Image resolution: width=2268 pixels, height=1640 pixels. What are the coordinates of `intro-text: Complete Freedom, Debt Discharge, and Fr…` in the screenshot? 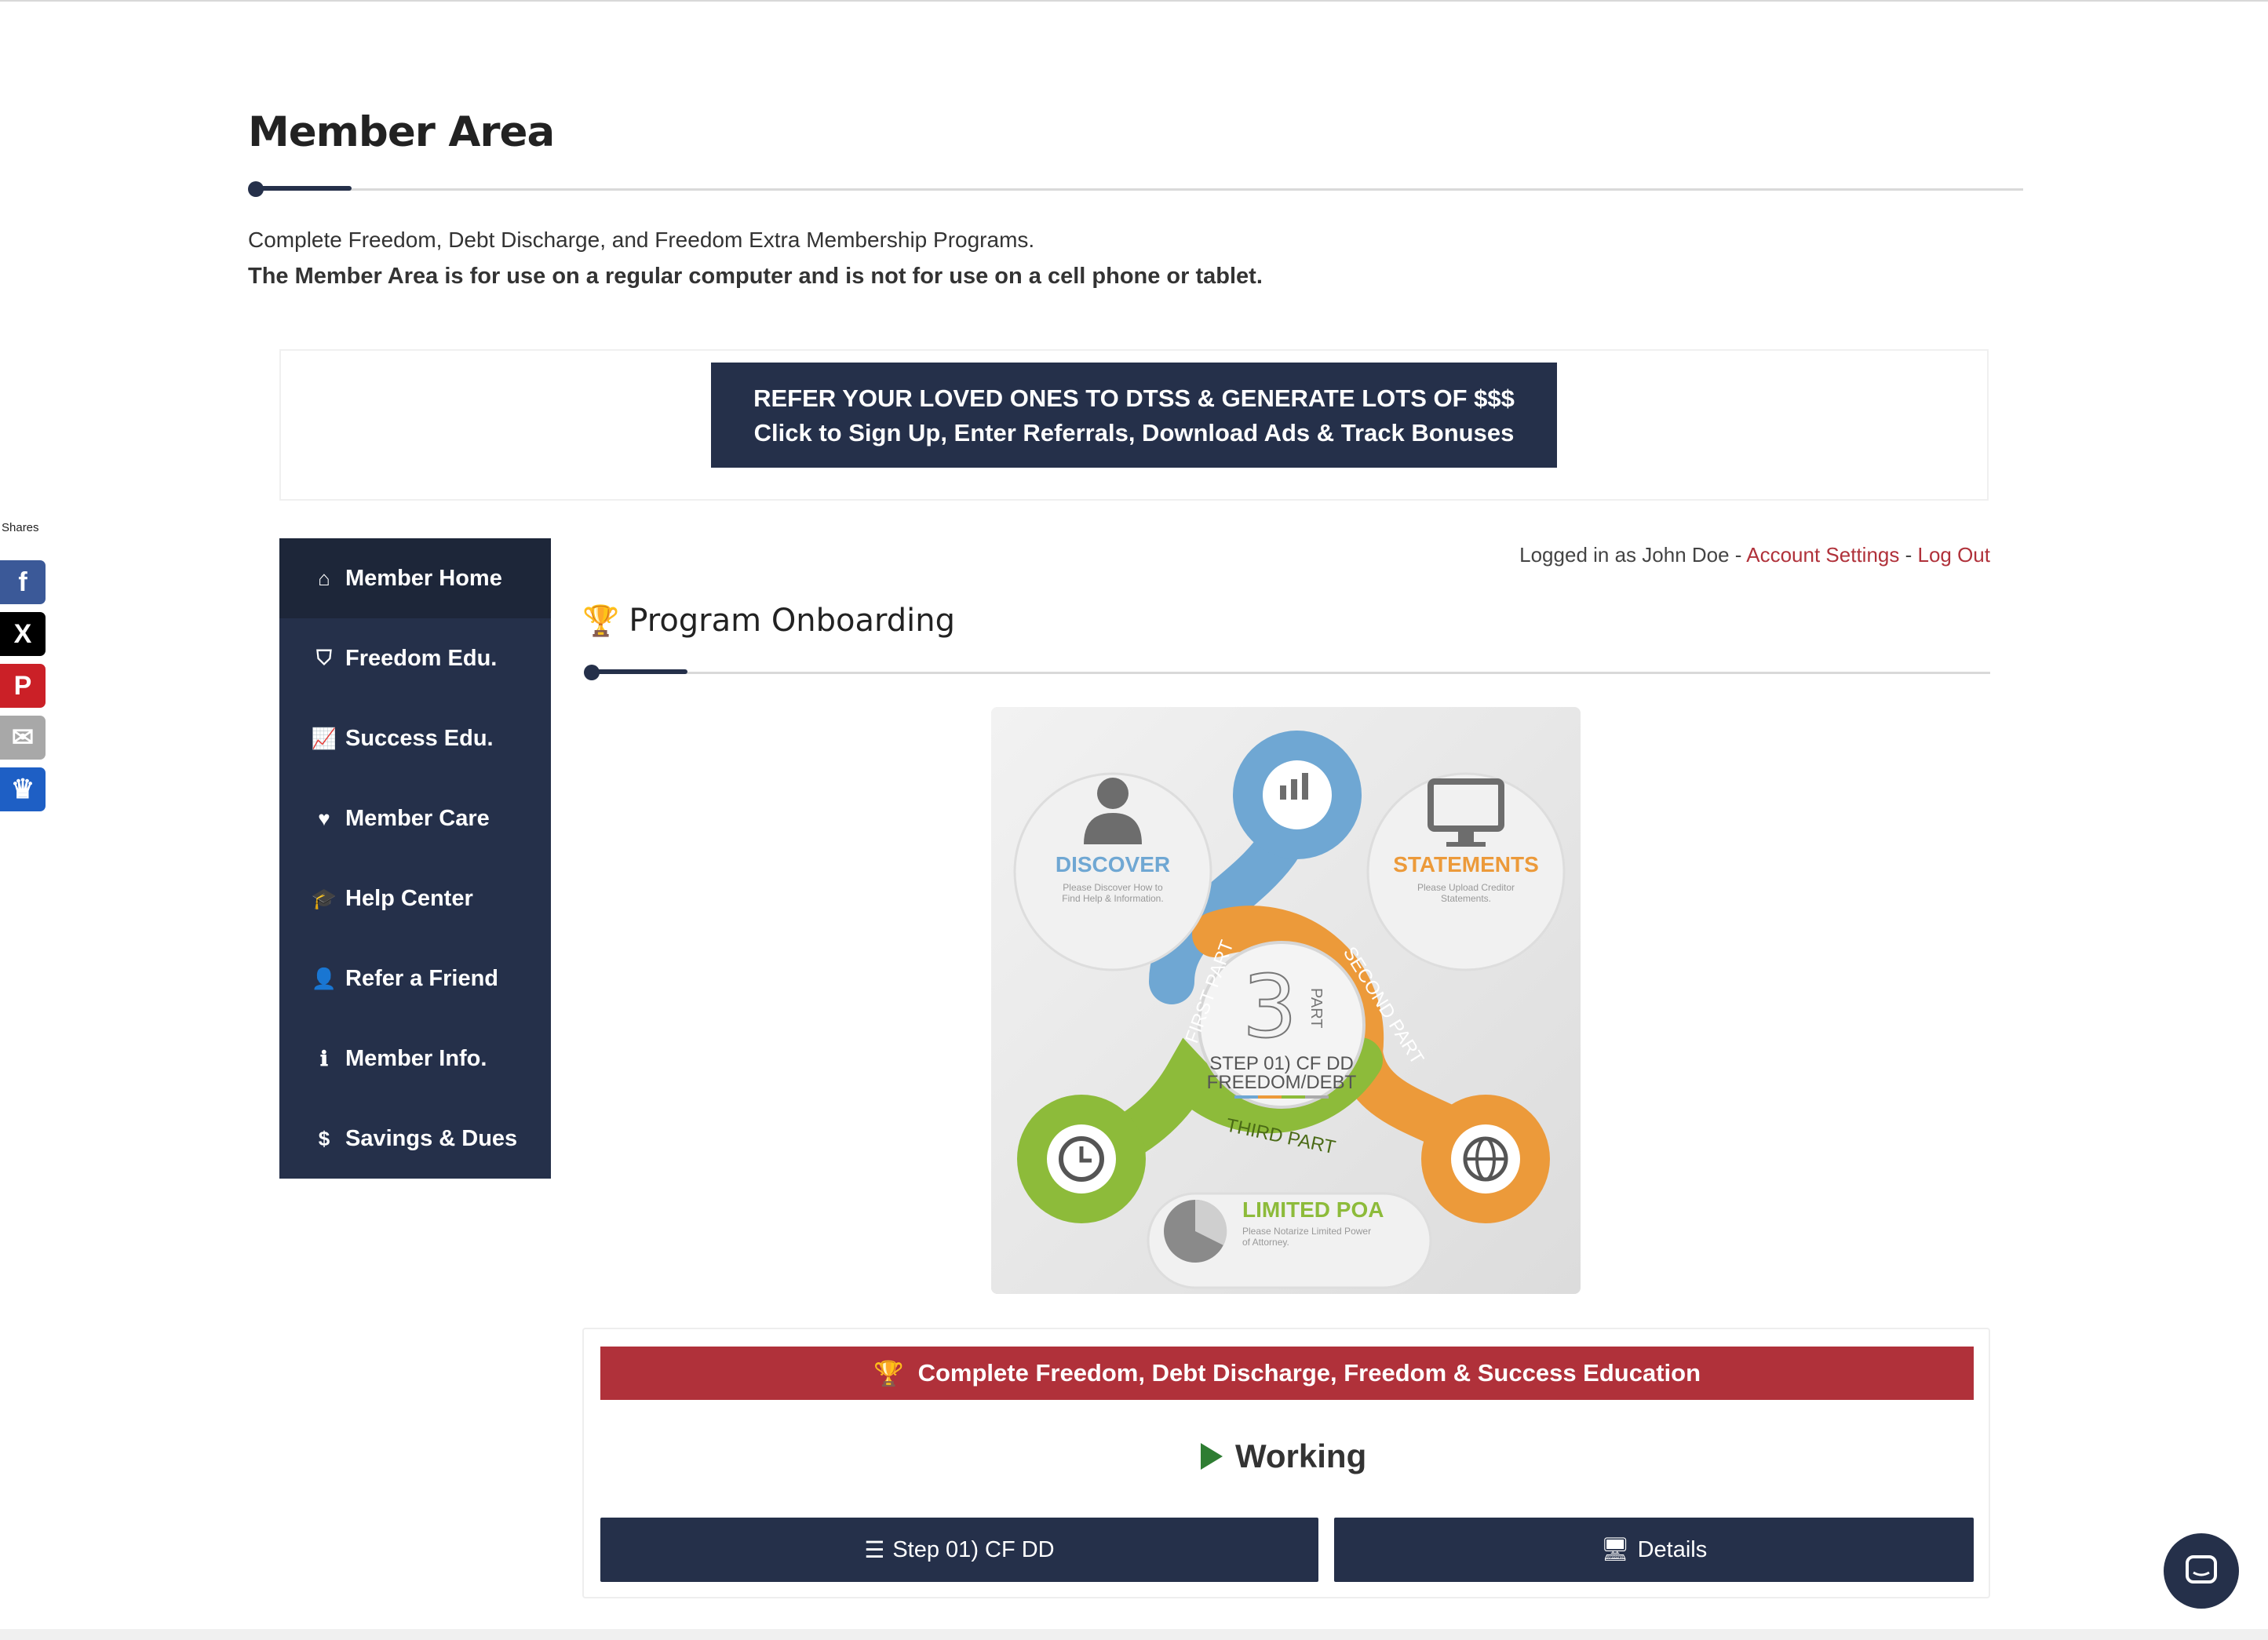 It's located at (642, 240).